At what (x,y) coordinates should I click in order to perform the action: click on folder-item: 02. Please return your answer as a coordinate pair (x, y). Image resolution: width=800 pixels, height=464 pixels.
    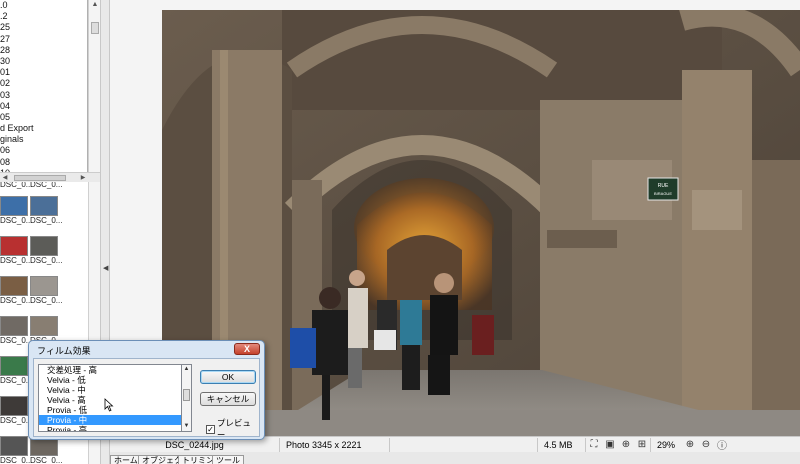
    Looking at the image, I should click on (43, 83).